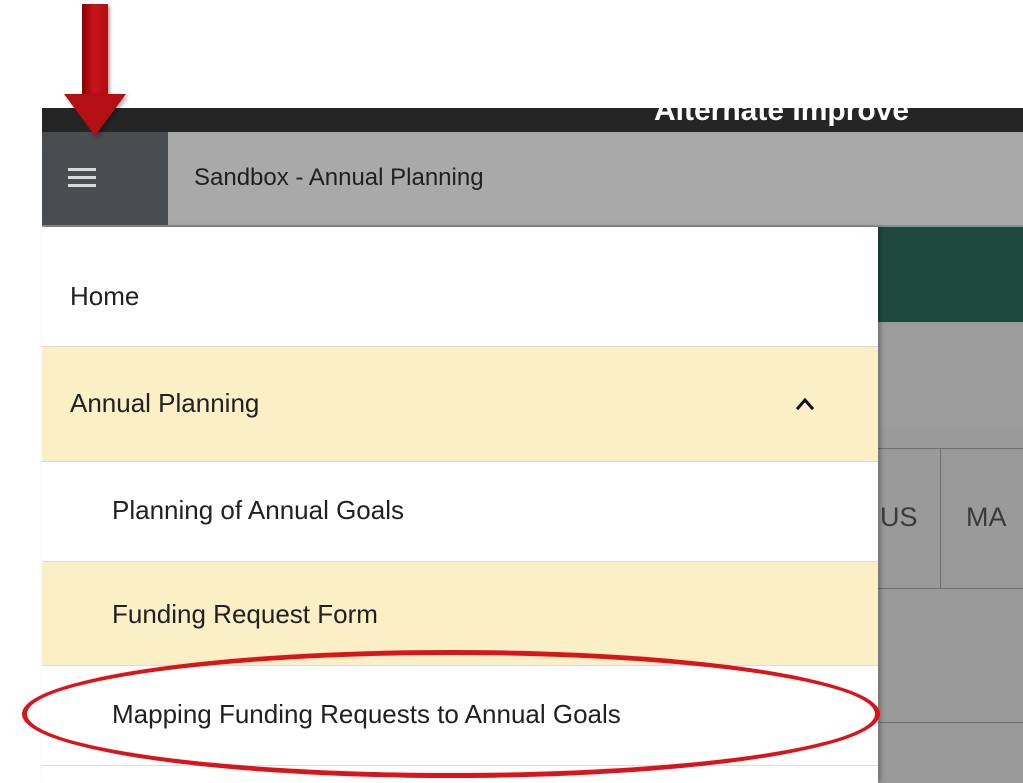 This screenshot has width=1023, height=783. I want to click on menu-item-label: Annual Planning, so click(165, 403).